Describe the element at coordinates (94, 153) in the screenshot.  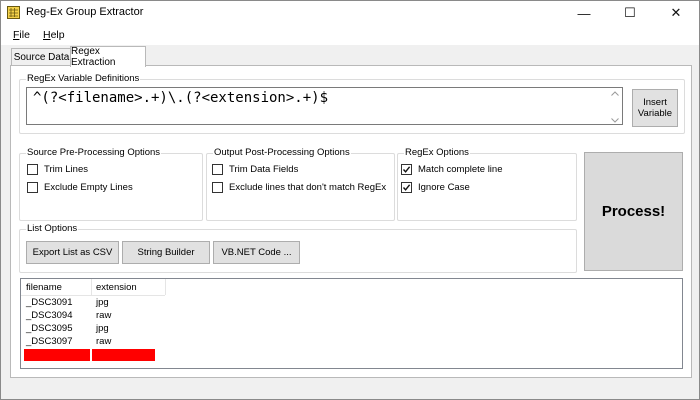
I see `source-preprocessing-title: Source Pre-Processing Options` at that location.